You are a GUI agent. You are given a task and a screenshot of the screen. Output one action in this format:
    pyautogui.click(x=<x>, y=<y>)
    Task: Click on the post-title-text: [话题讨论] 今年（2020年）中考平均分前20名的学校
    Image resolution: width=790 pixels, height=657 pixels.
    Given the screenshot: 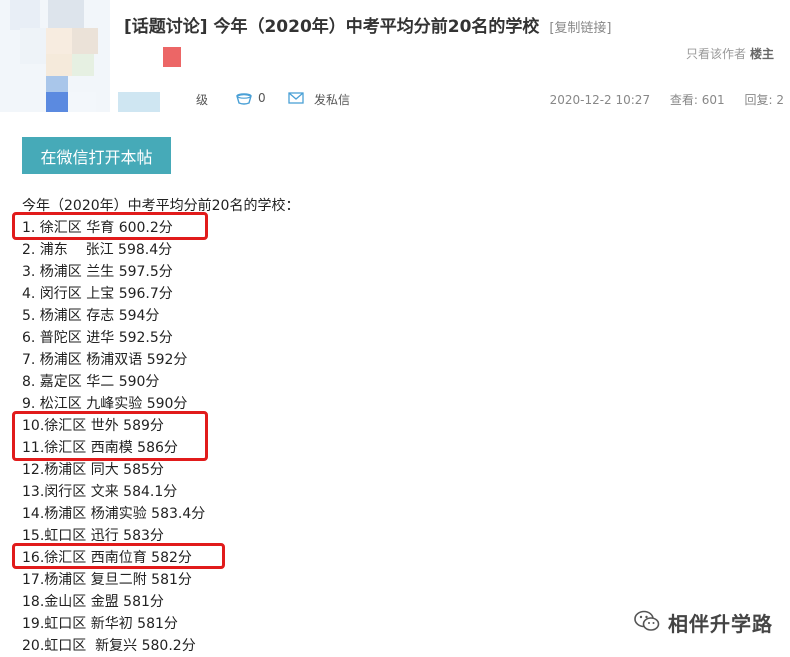 What is the action you would take?
    pyautogui.click(x=332, y=27)
    